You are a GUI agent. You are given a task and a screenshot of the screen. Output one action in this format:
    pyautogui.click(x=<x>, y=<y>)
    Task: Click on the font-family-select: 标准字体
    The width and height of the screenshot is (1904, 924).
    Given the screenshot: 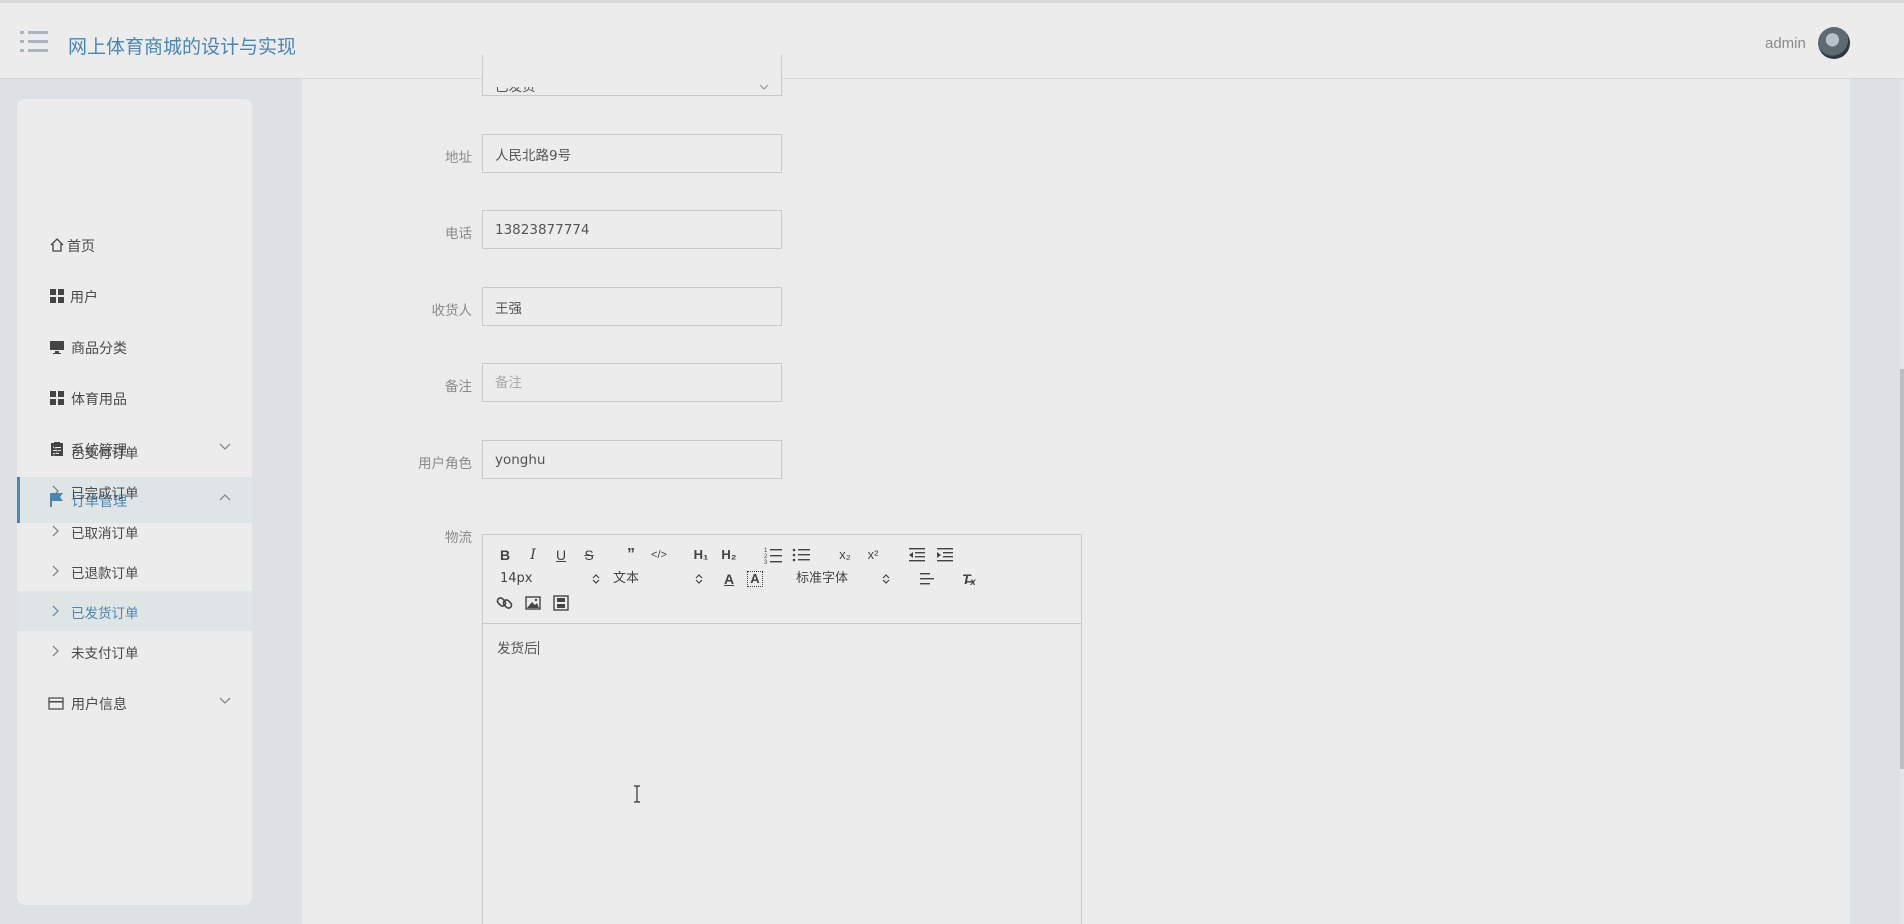 What is the action you would take?
    pyautogui.click(x=846, y=579)
    